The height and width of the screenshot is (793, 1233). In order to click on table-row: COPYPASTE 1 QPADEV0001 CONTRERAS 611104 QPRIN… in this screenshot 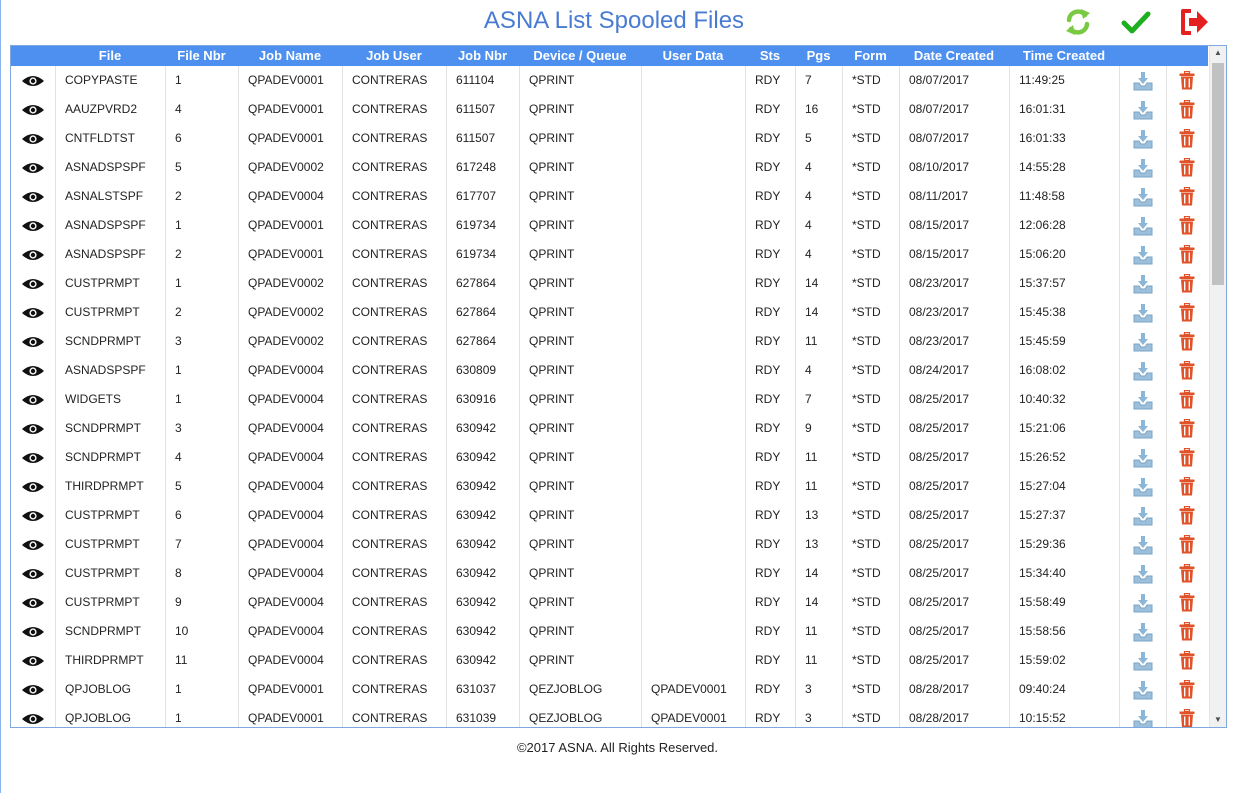, I will do `click(609, 80)`.